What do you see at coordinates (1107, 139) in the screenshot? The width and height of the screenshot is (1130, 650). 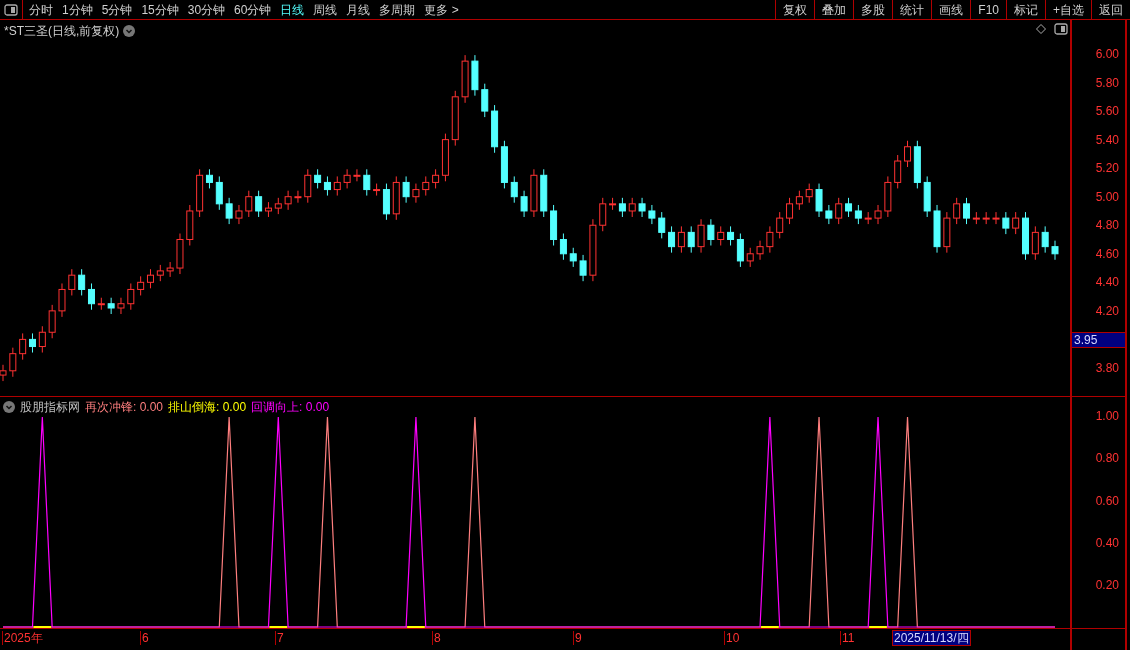 I see `price-tick-label: 5.40` at bounding box center [1107, 139].